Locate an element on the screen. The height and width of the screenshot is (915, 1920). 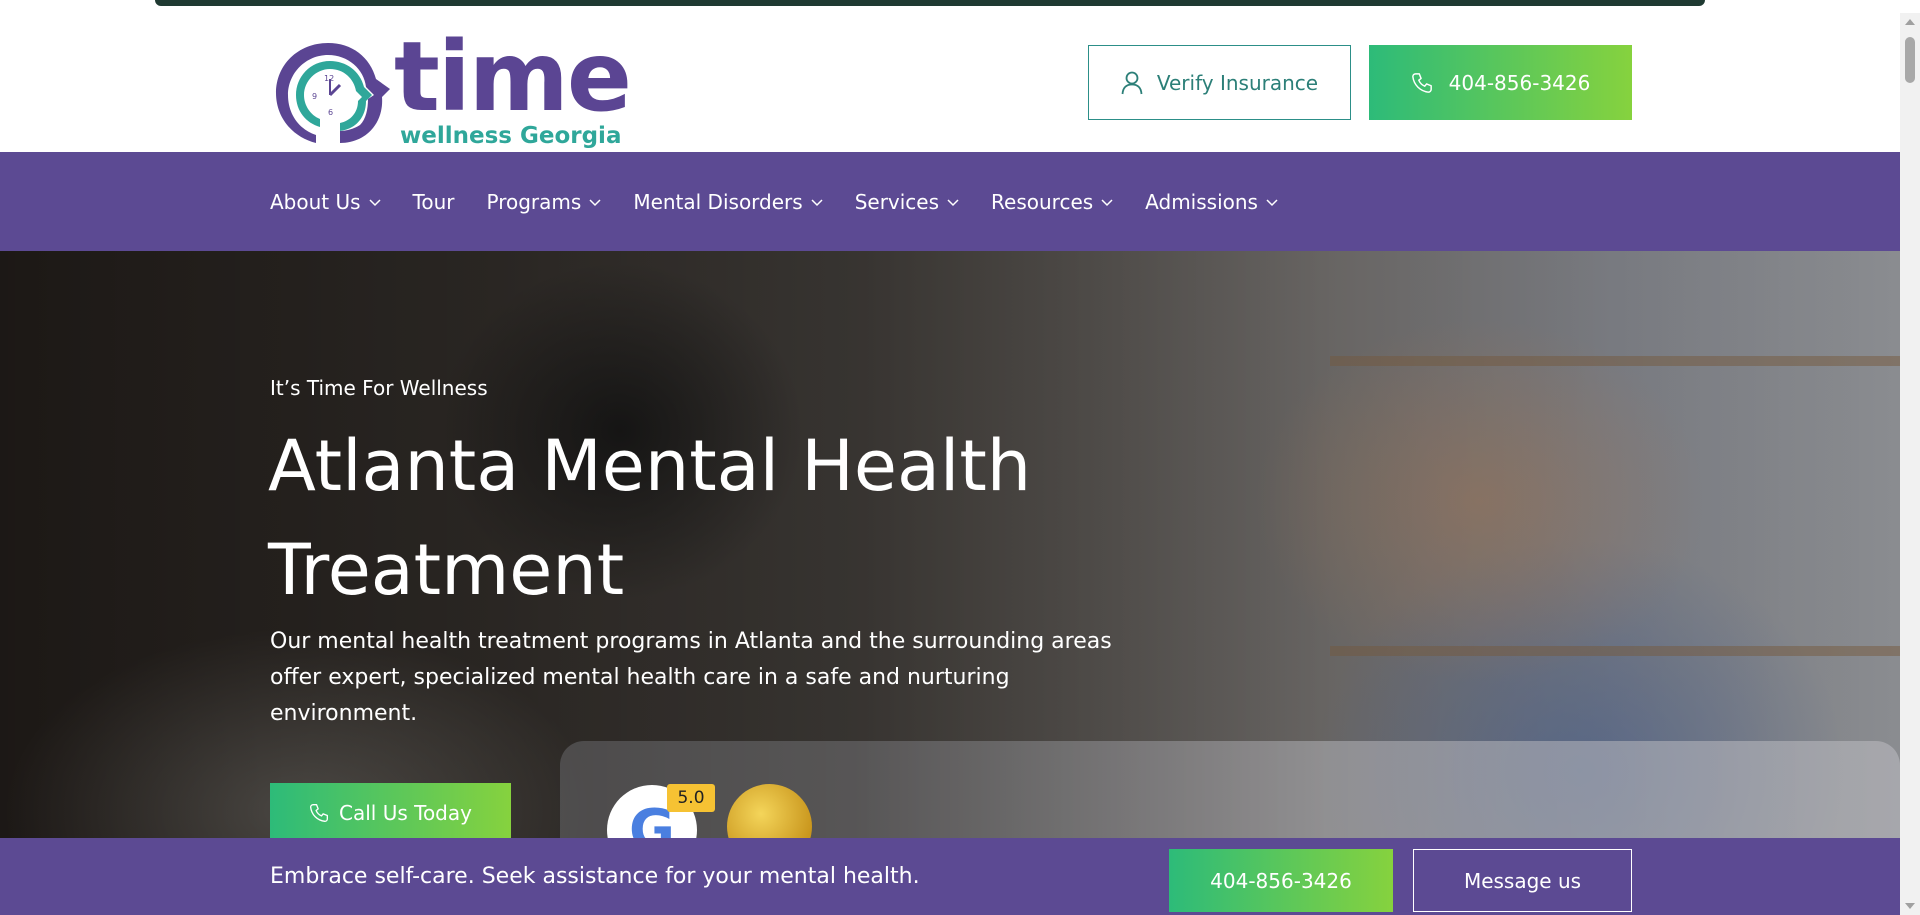
bottom-phone-button: 404-856-3426 is located at coordinates (1281, 880).